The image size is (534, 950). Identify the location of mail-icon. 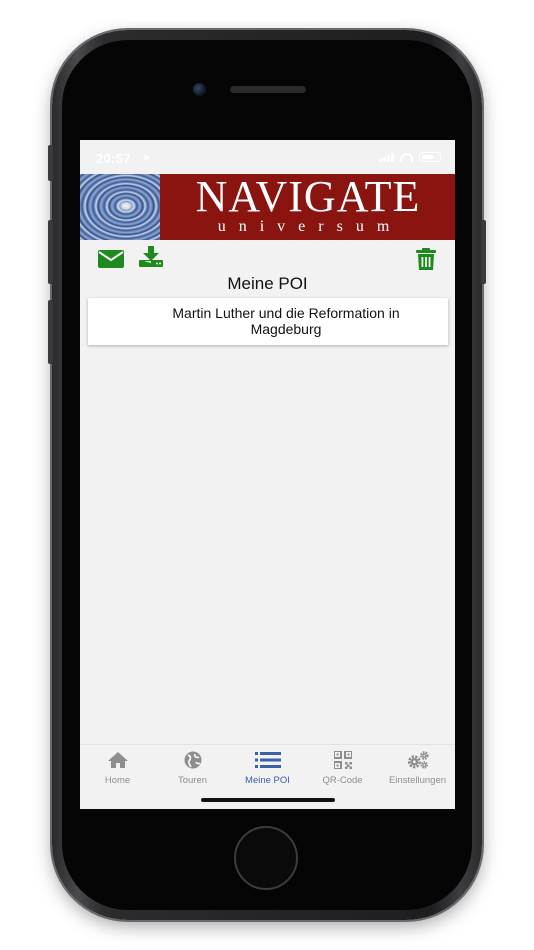
(111, 259).